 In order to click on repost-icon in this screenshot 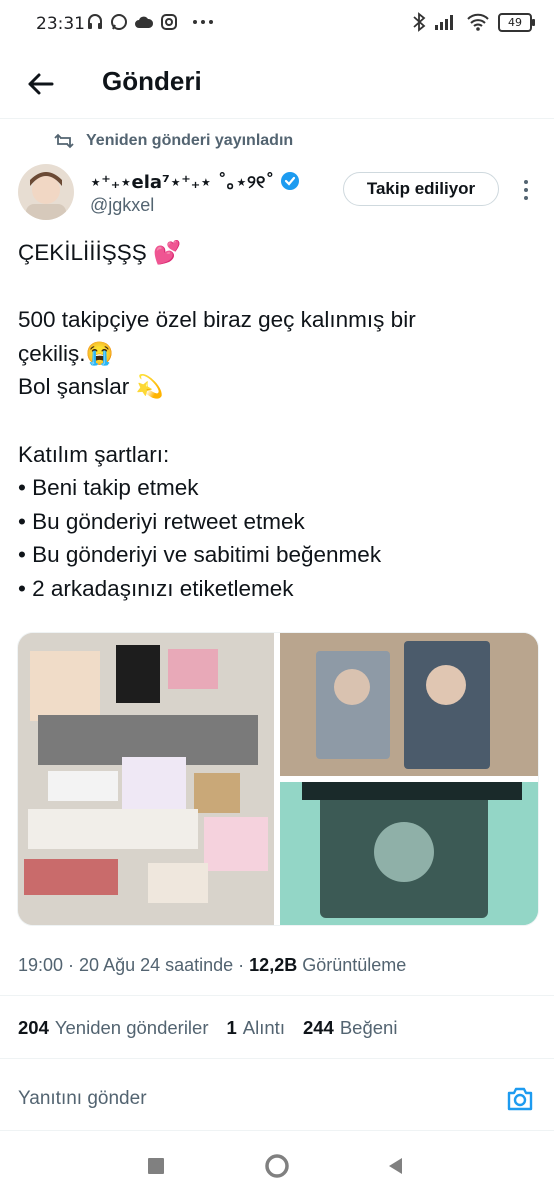, I will do `click(64, 141)`.